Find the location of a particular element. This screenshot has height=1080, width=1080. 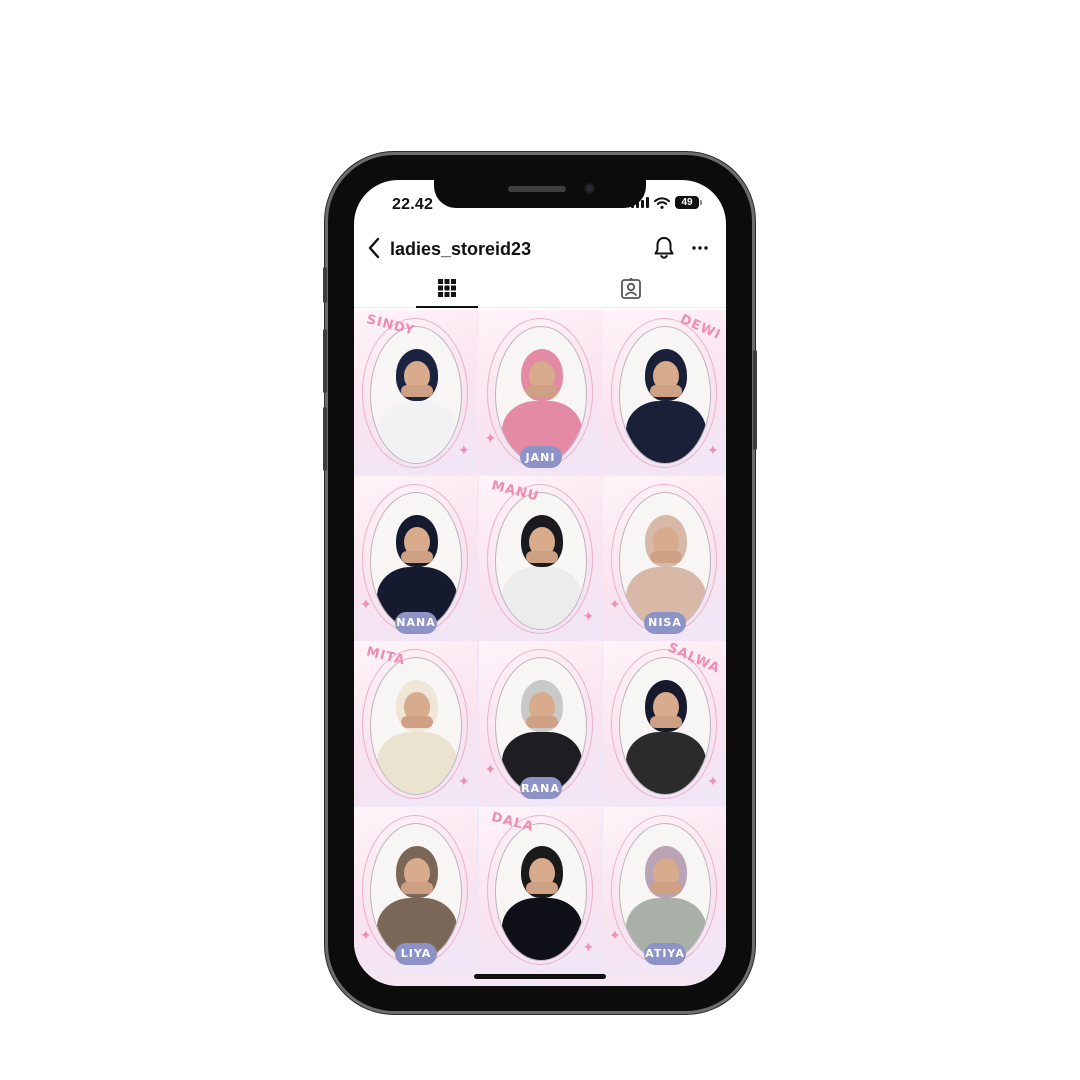

post-thumbnail: SALWA ✦ is located at coordinates (664, 723).